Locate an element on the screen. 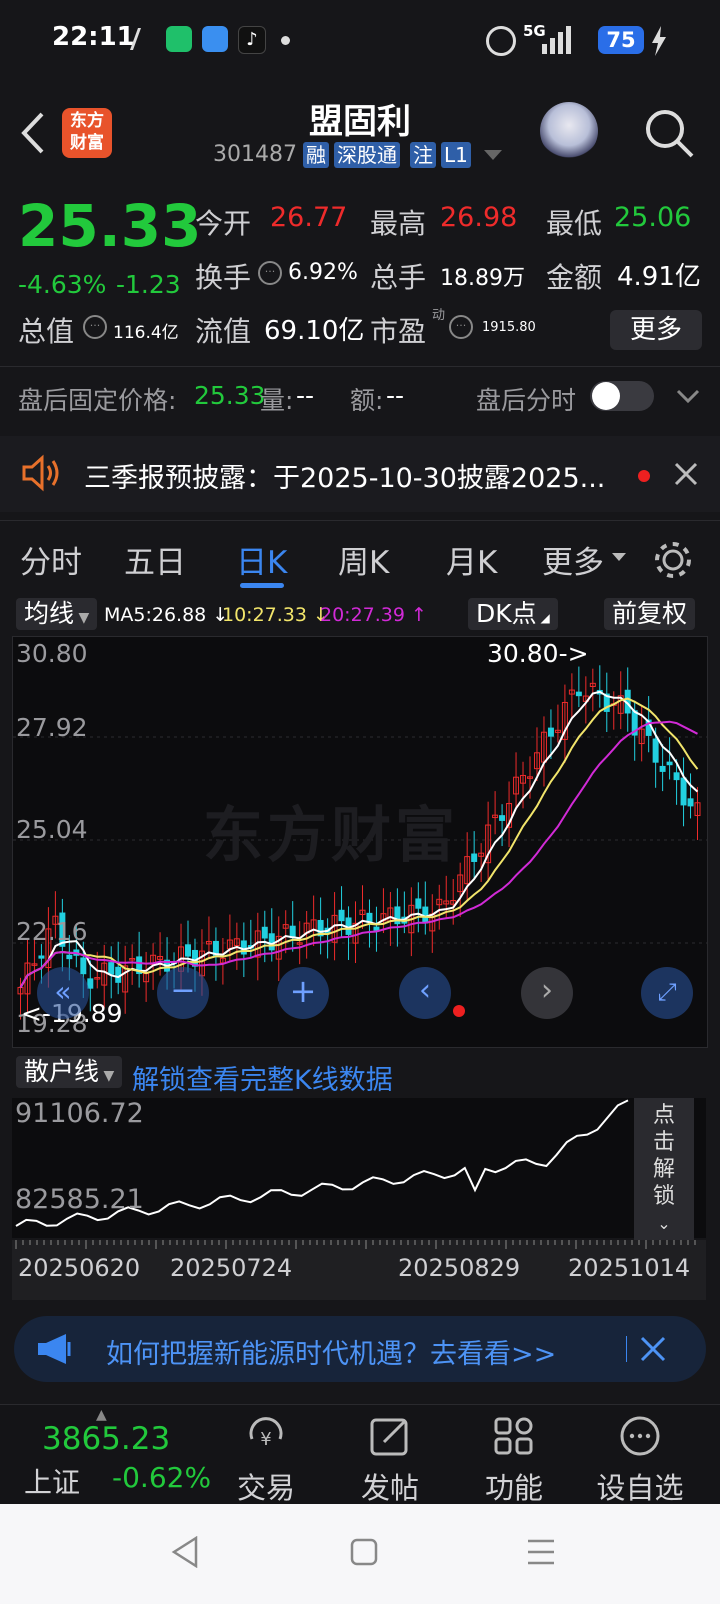 The height and width of the screenshot is (1604, 720). scroll-left-fast-button: « is located at coordinates (63, 993).